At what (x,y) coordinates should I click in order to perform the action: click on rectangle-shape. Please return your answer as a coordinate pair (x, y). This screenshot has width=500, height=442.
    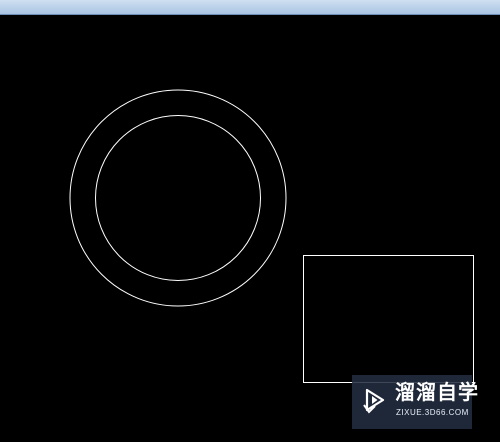
    Looking at the image, I should click on (388, 319).